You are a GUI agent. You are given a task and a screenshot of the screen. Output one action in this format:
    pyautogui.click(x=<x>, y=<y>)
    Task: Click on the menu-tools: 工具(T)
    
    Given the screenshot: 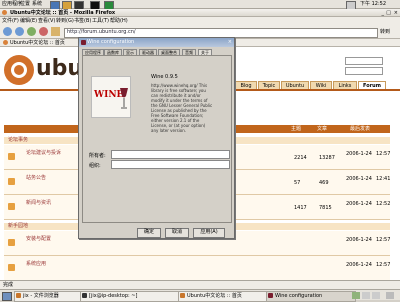 What is the action you would take?
    pyautogui.click(x=100, y=21)
    